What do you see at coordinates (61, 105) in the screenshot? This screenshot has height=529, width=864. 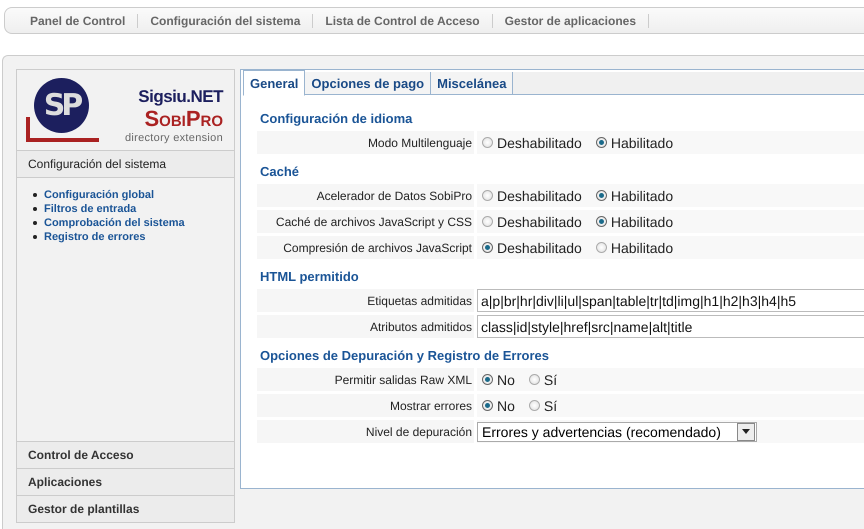 I see `logo-mark: SP` at bounding box center [61, 105].